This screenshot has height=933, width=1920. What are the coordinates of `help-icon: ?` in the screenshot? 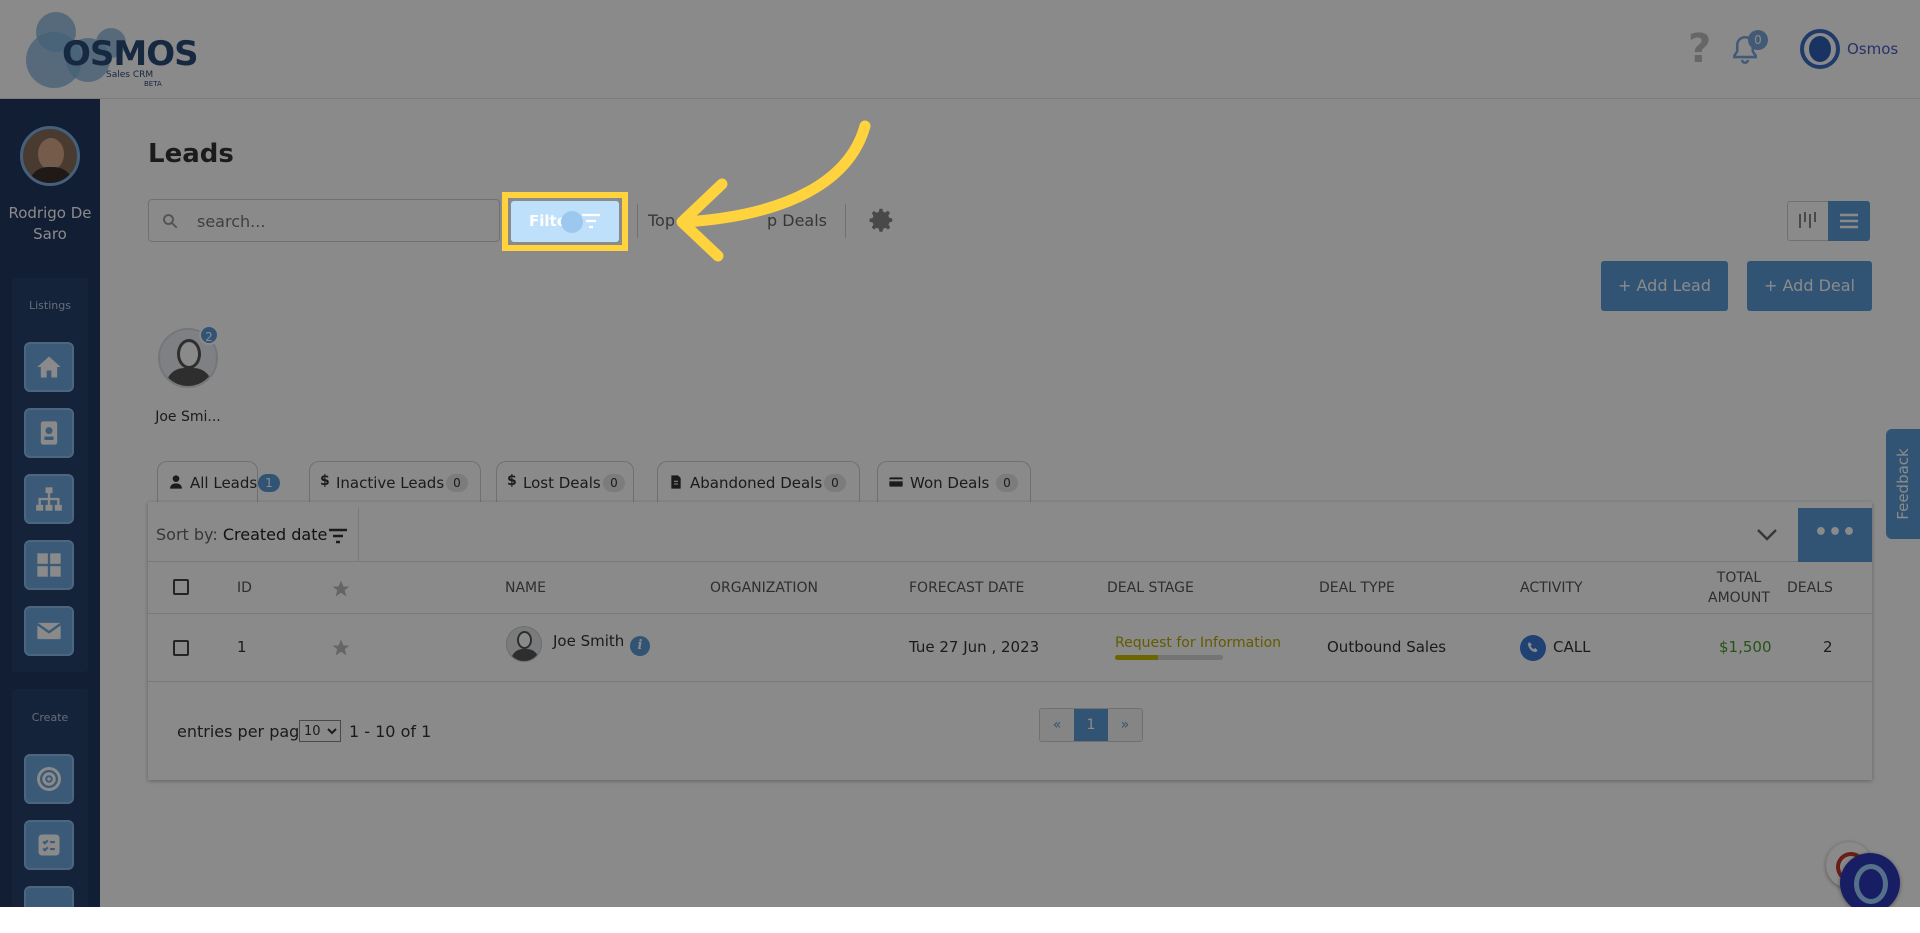 It's located at (1699, 49).